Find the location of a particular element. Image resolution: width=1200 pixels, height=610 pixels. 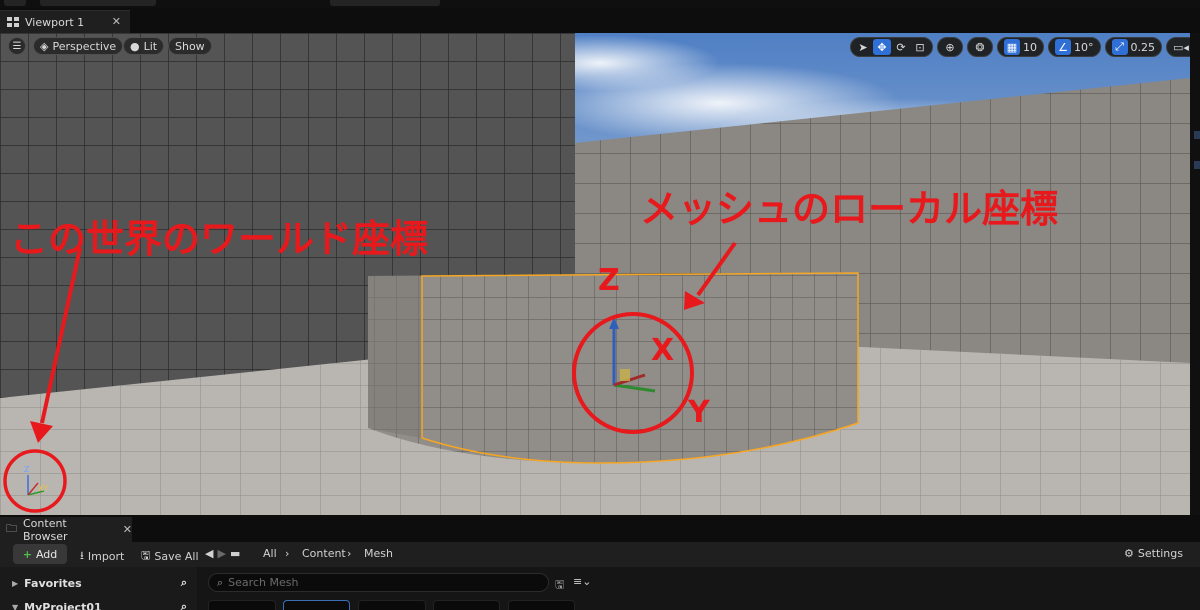

scale-tool-icon: ⊡ is located at coordinates (920, 47).